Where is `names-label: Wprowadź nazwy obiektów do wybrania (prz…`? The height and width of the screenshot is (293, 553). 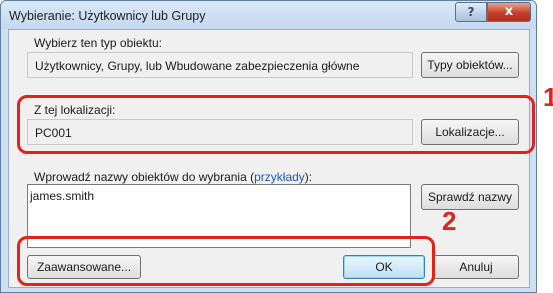
names-label: Wprowadź nazwy obiektów do wybrania (prz… is located at coordinates (173, 177).